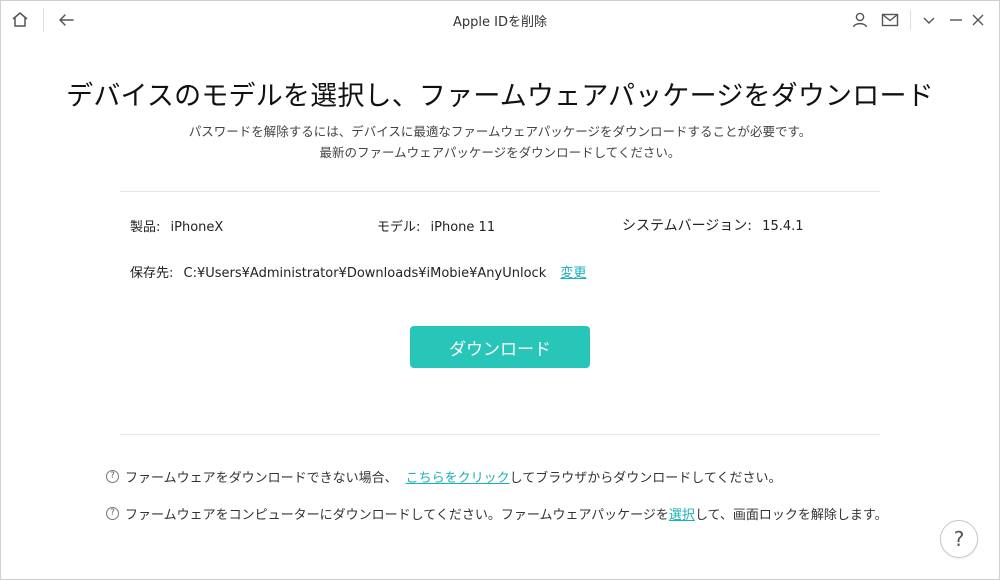 Image resolution: width=1000 pixels, height=580 pixels. Describe the element at coordinates (152, 273) in the screenshot. I see `save-label: 保存先:` at that location.